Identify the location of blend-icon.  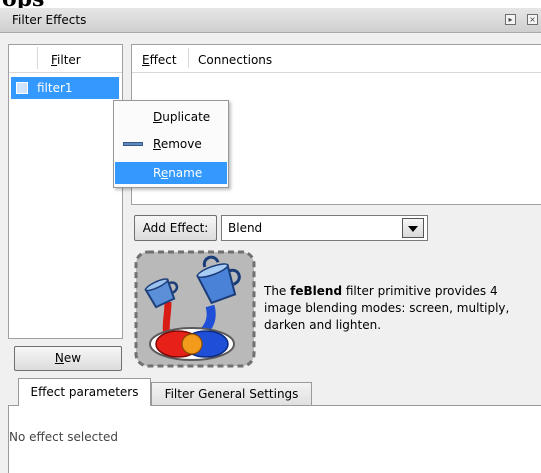
(195, 309).